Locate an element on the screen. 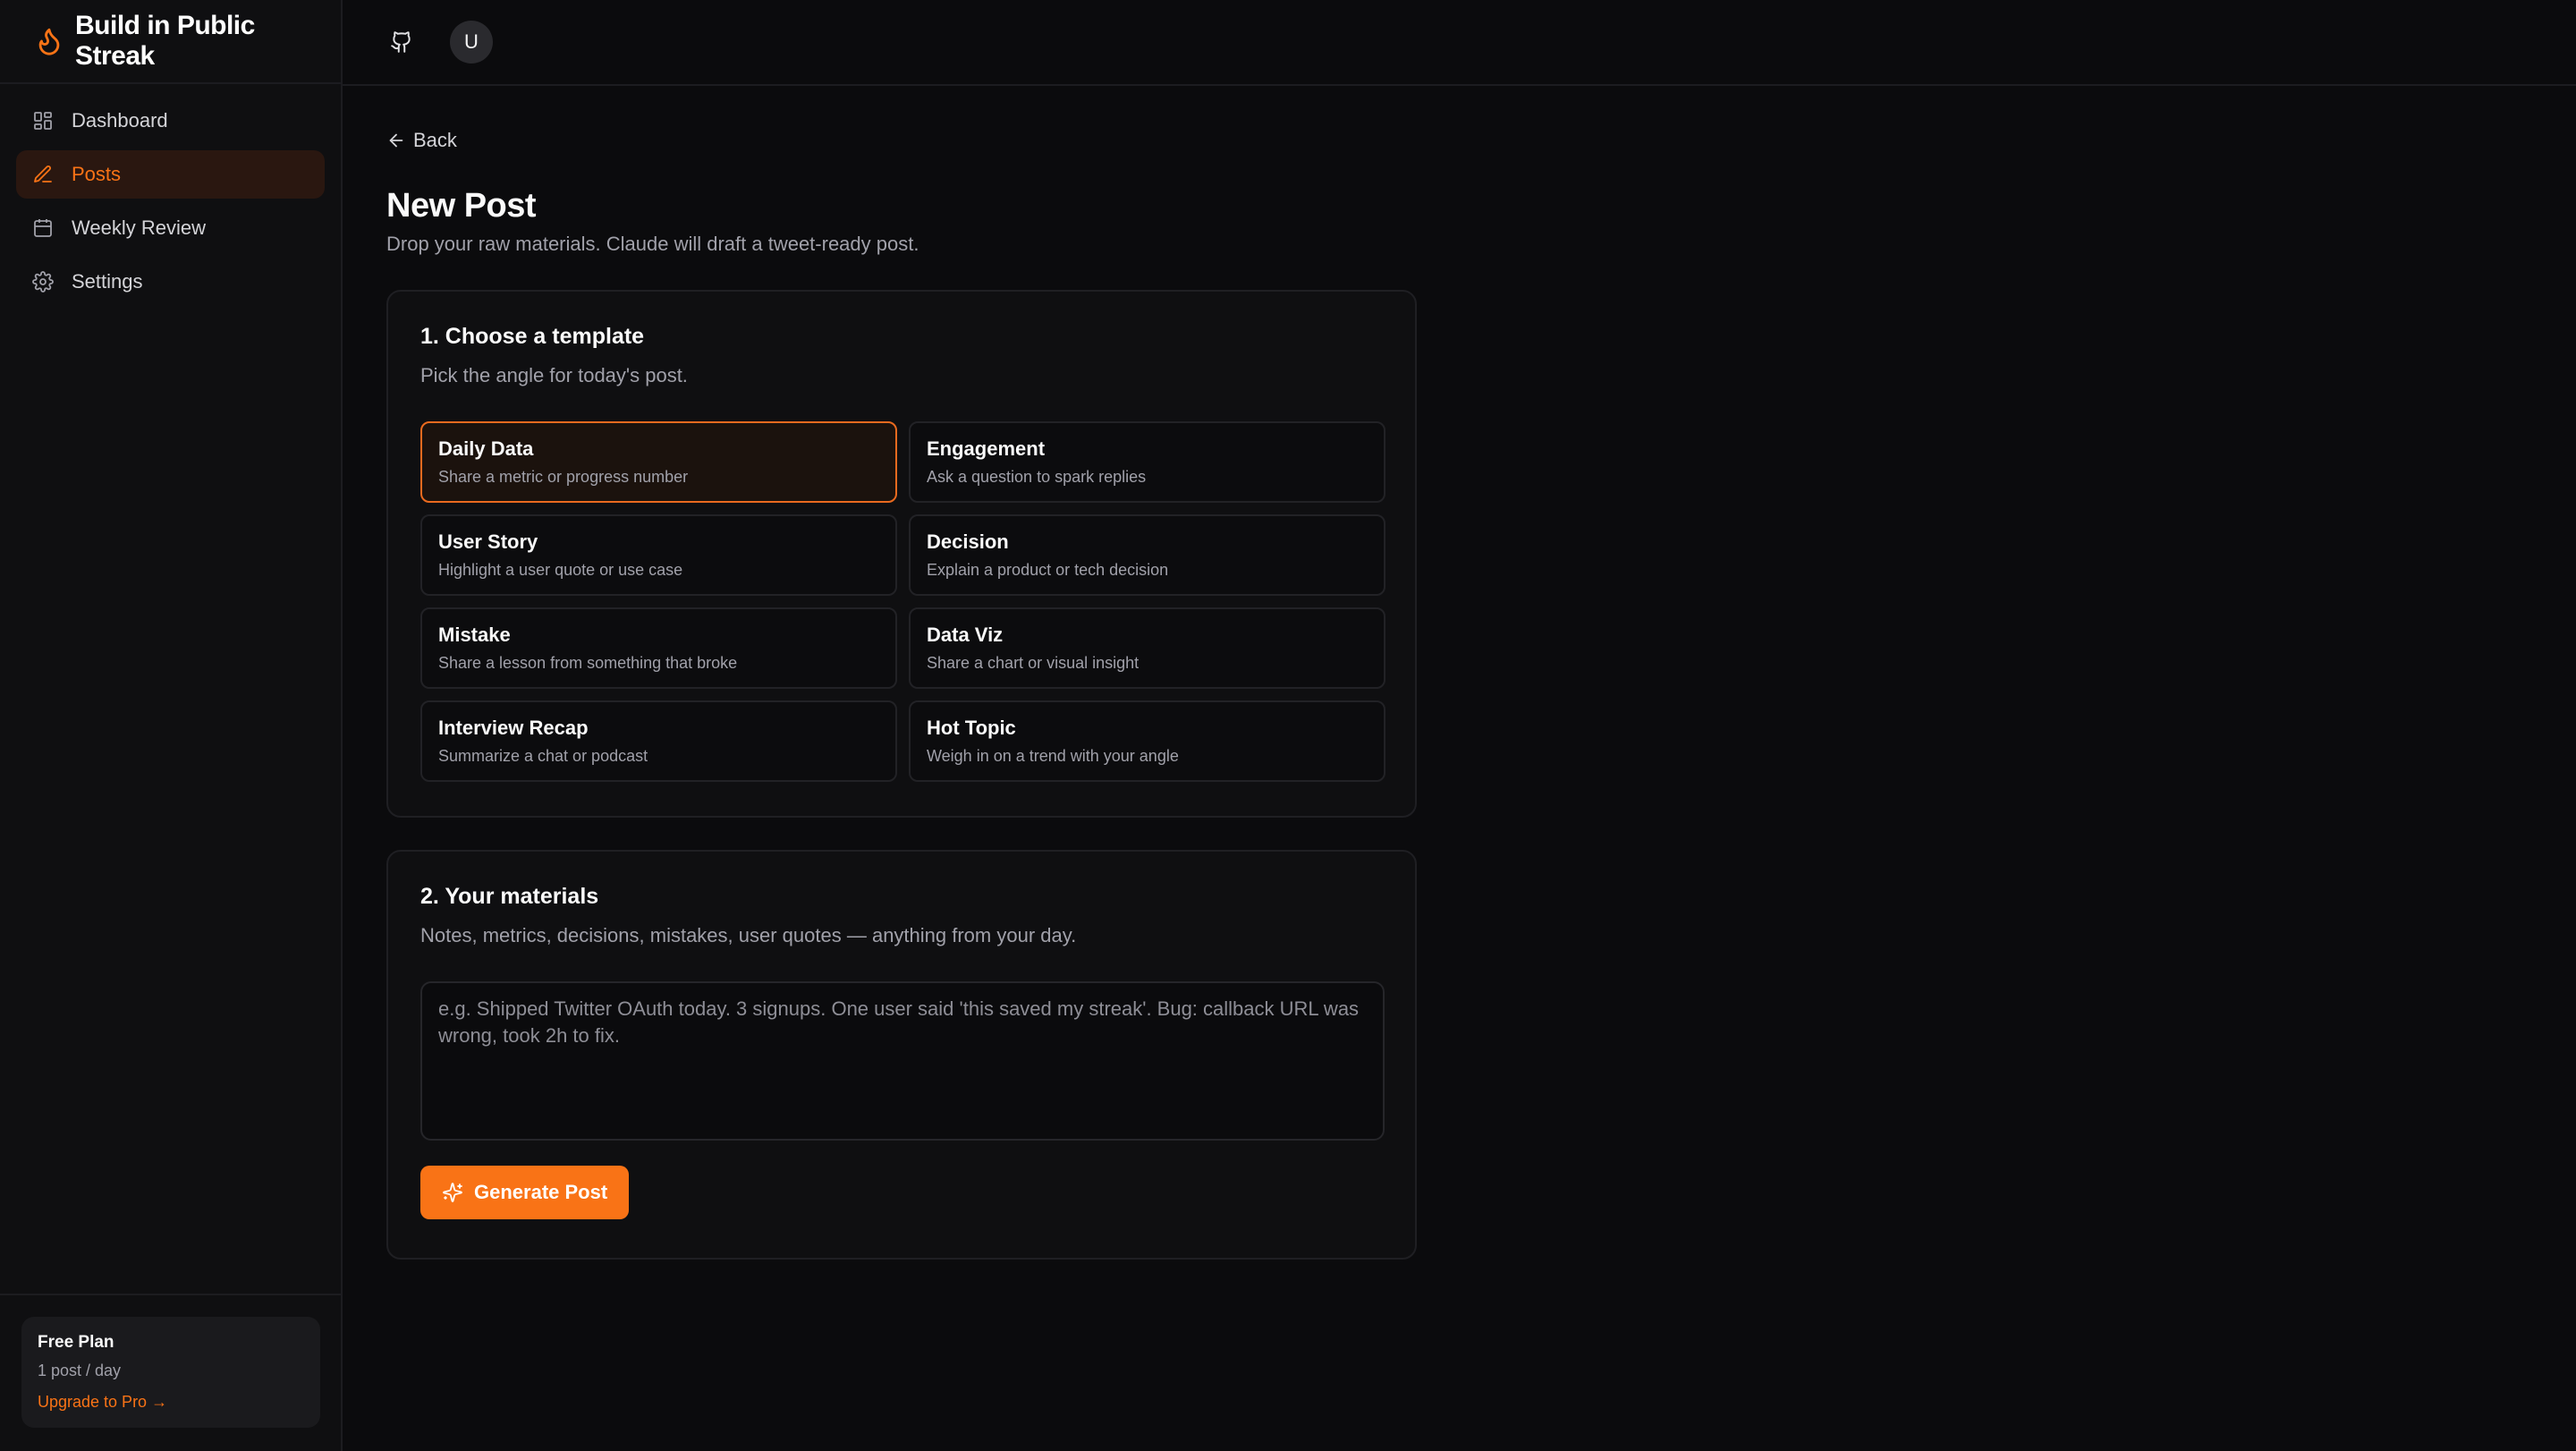 Image resolution: width=2576 pixels, height=1451 pixels. gear-icon is located at coordinates (43, 282).